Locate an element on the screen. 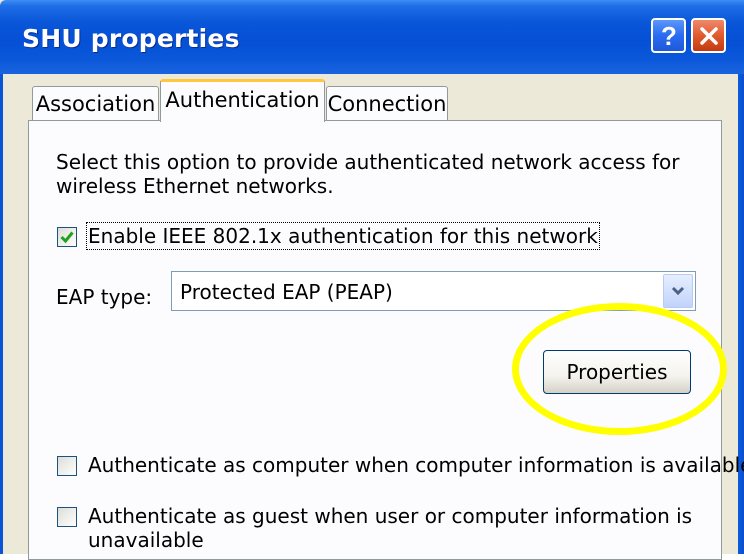 This screenshot has height=560, width=744. auth-as-computer-checkbox is located at coordinates (67, 466).